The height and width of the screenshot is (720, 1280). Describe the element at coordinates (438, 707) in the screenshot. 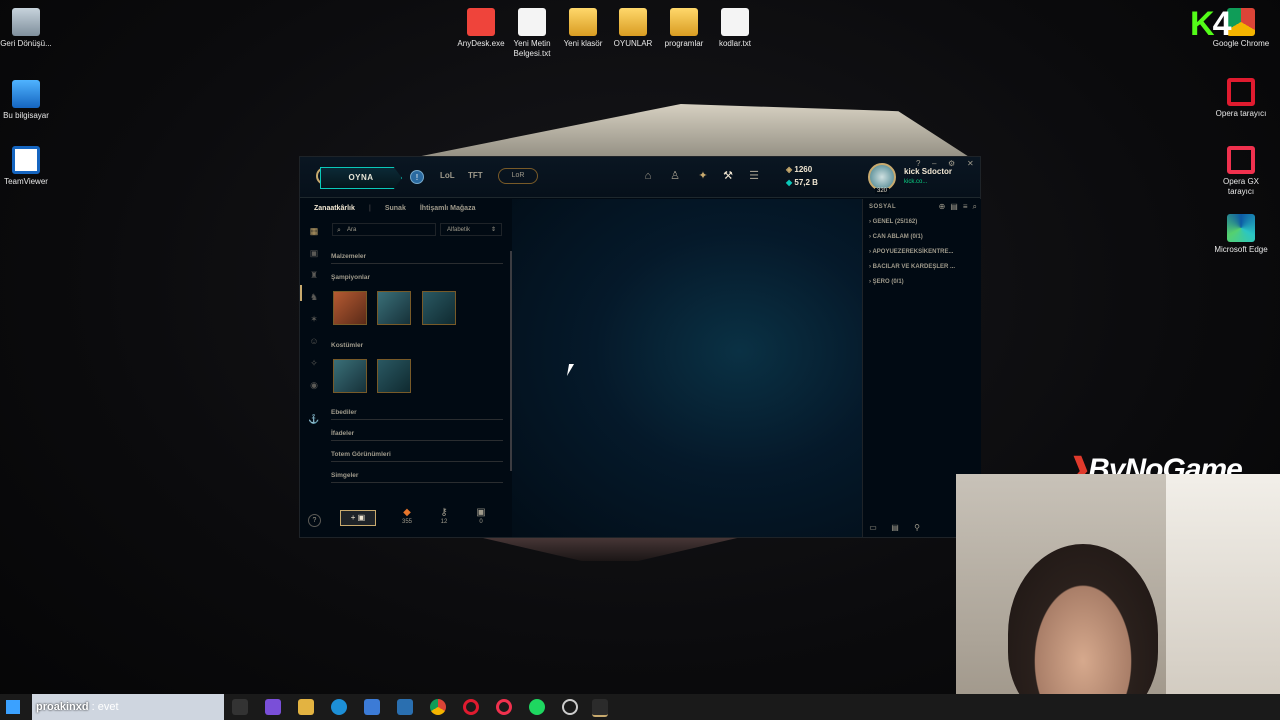

I see `chrome-taskbar-icon` at that location.